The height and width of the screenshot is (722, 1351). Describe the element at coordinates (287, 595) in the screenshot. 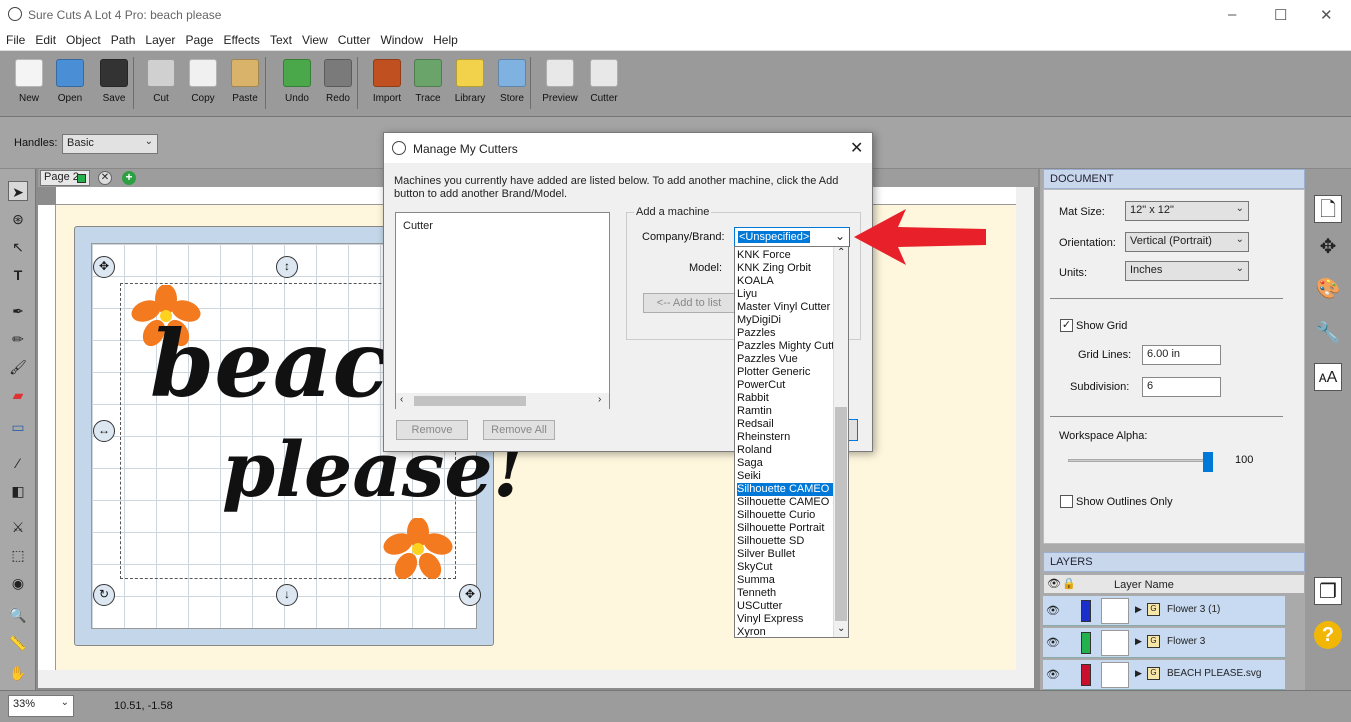

I see `resize-bottom-handle-icon: ↓` at that location.